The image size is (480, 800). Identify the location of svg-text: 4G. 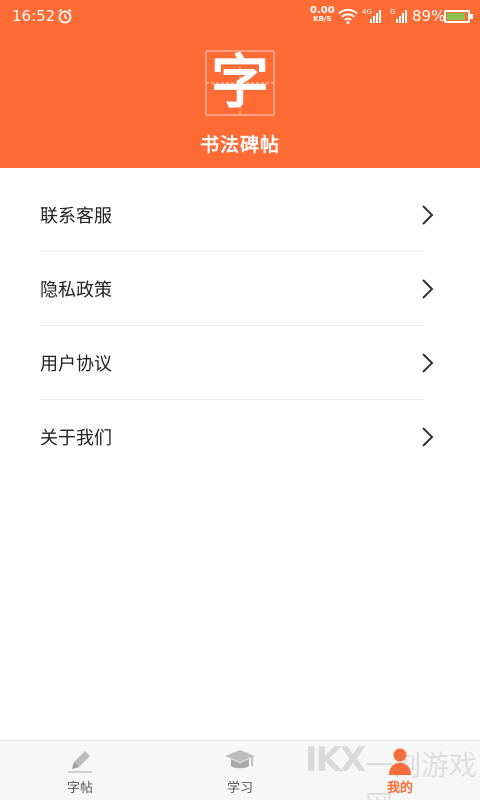
(367, 12).